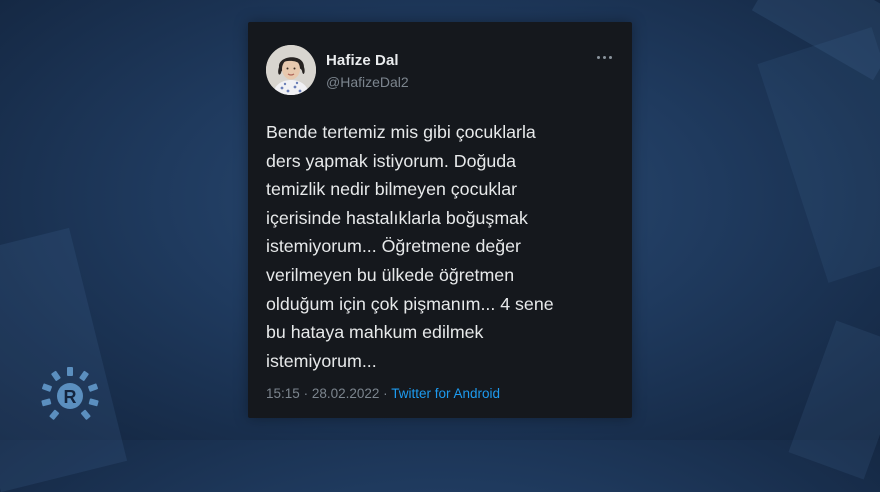  I want to click on rudaw-logo: R, so click(70, 393).